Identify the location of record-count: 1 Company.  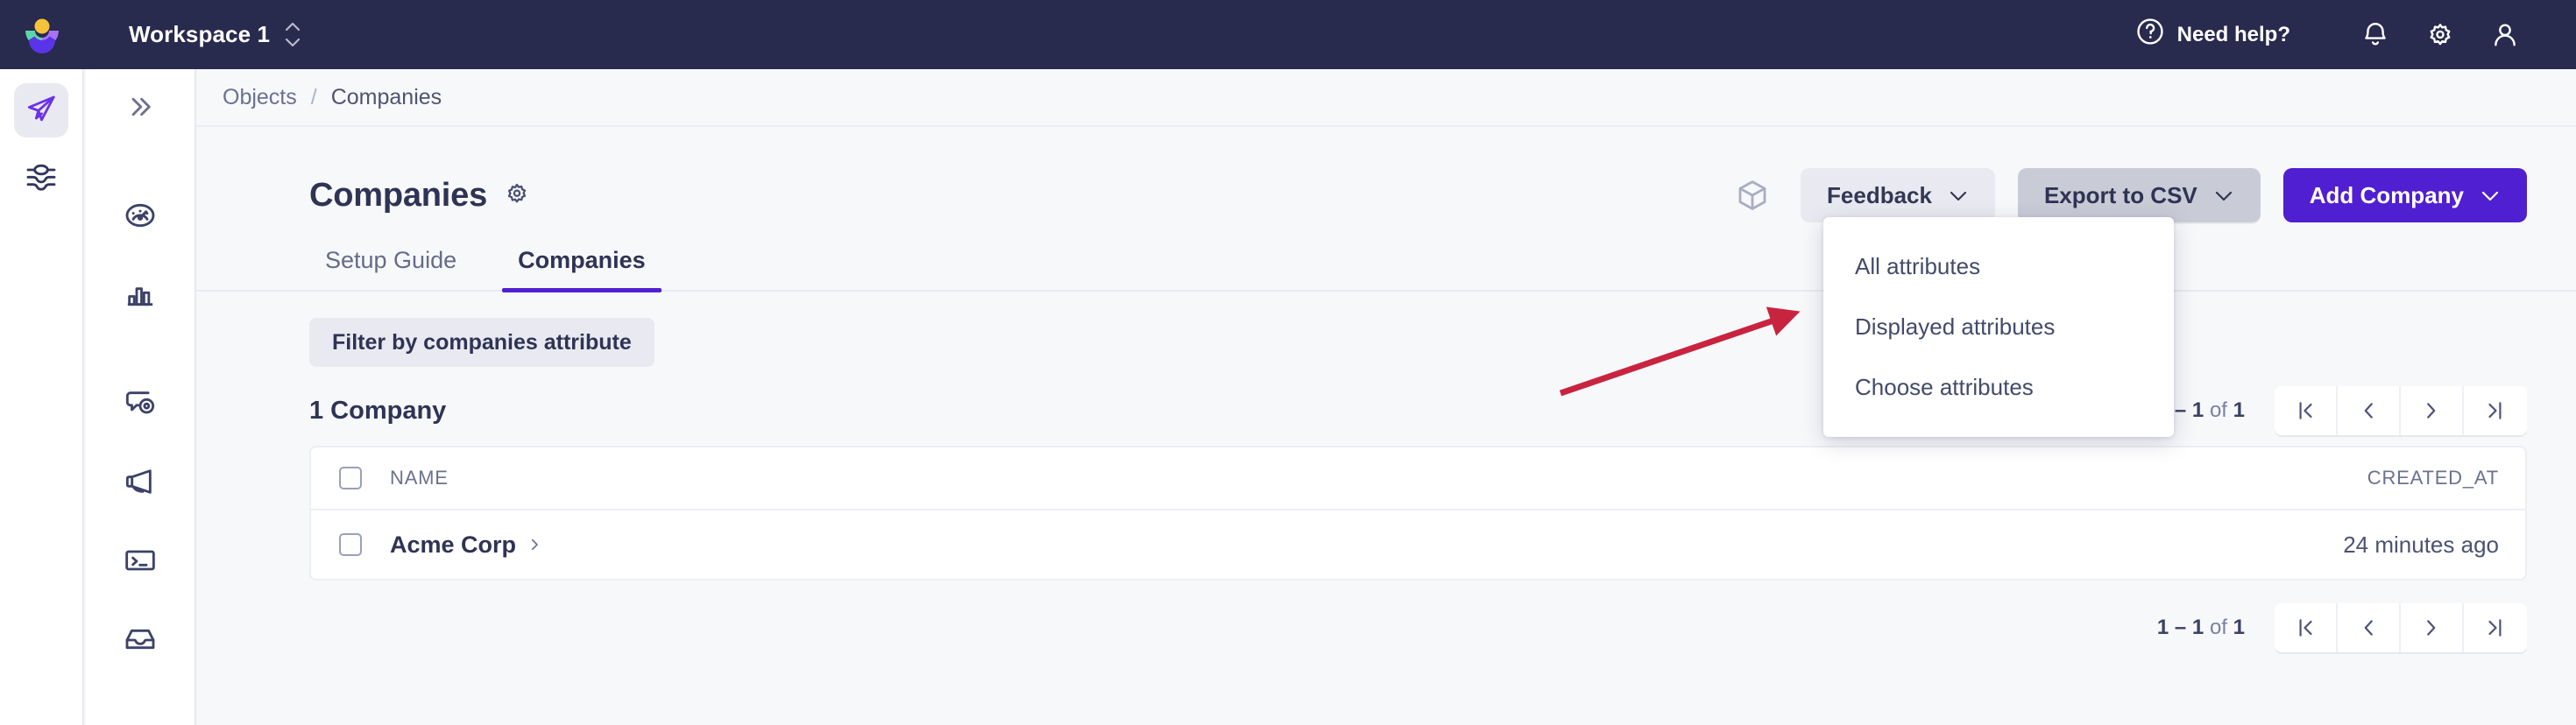
(378, 410).